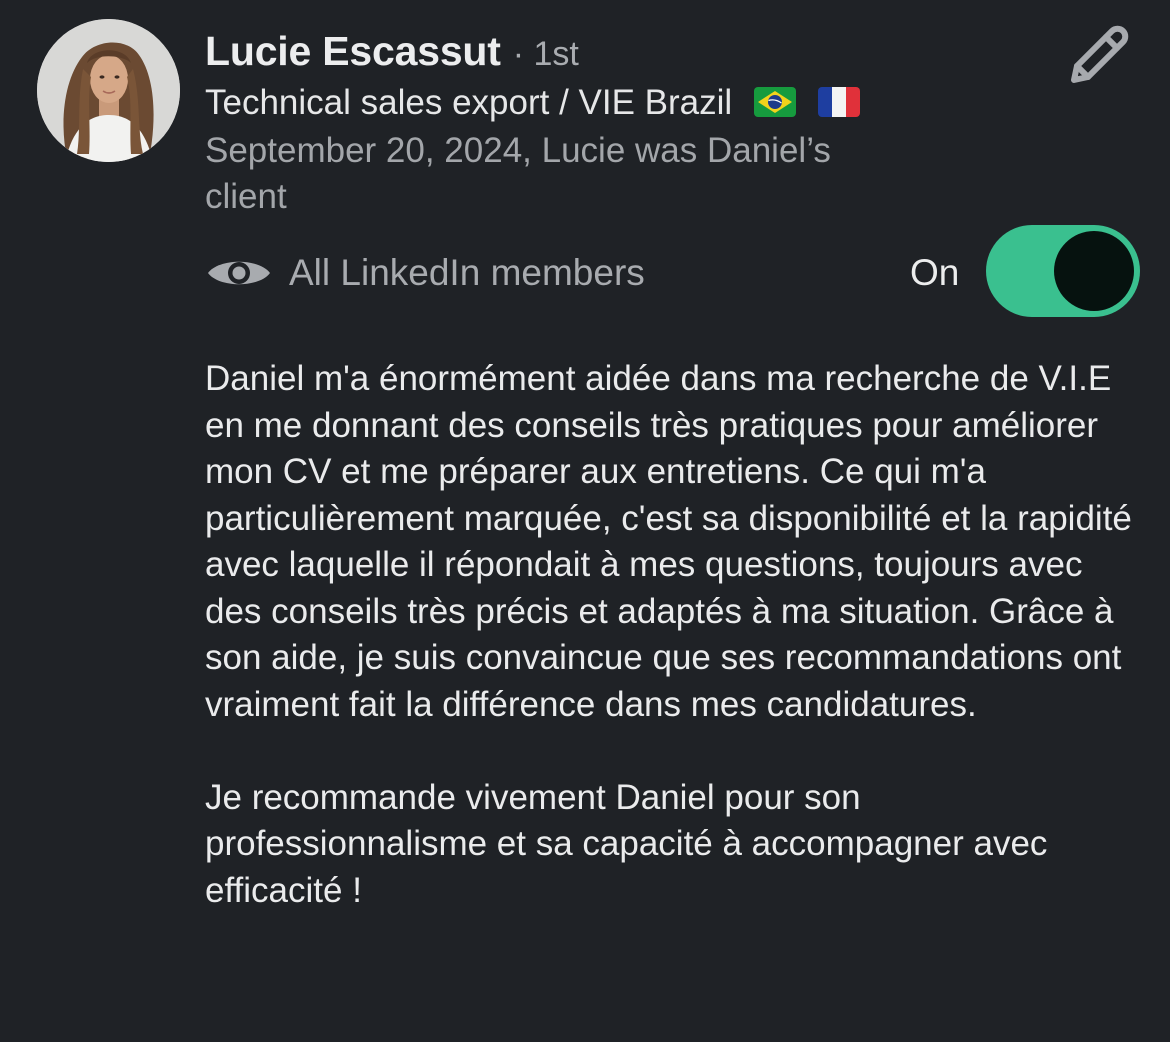  I want to click on avatar, so click(108, 90).